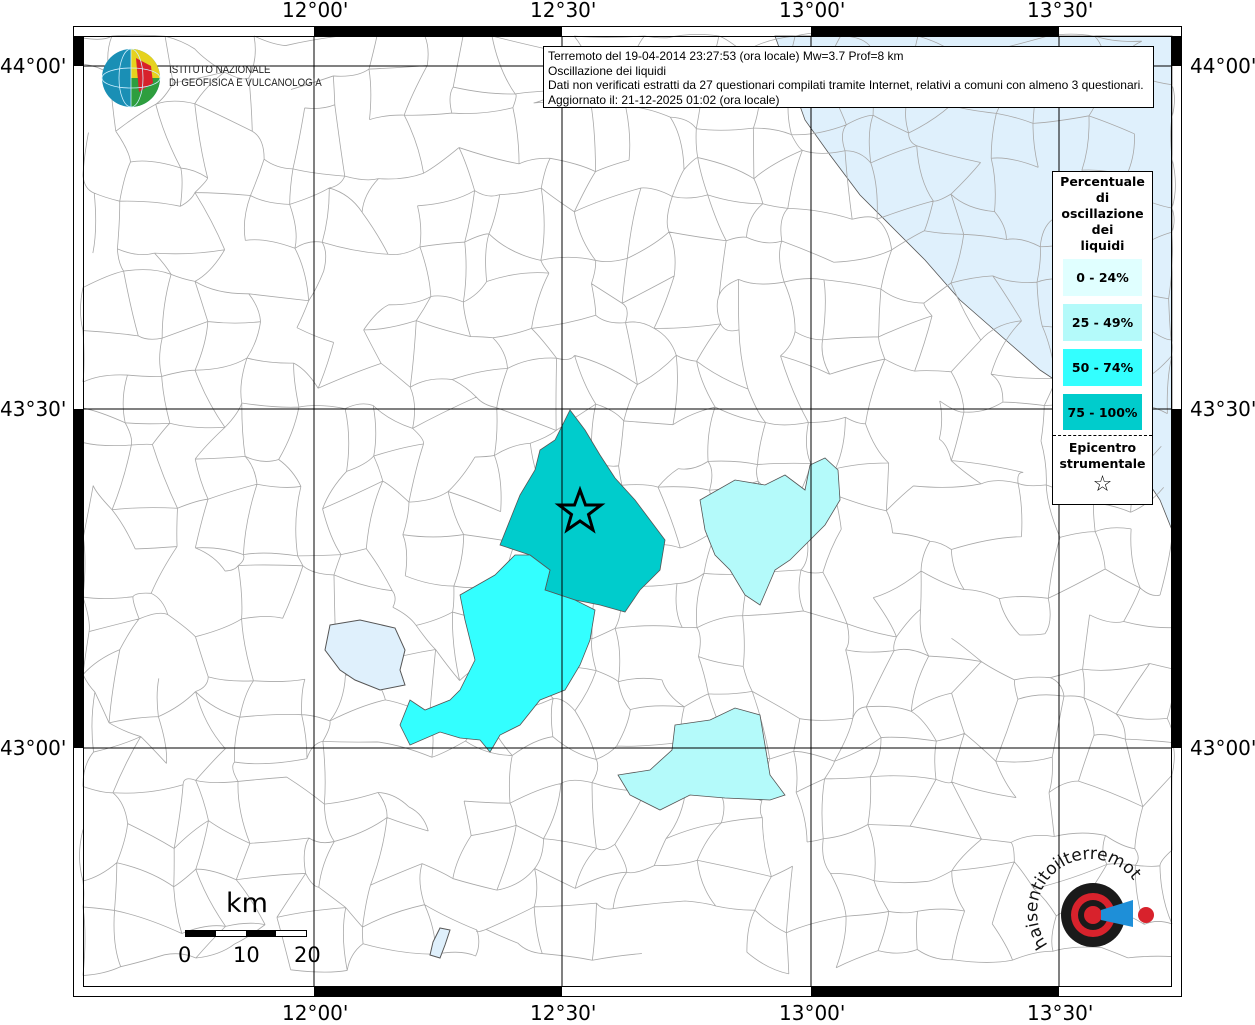 The image size is (1255, 1025). Describe the element at coordinates (1060, 1013) in the screenshot. I see `lon-tick-bottom-1330: 13°30'` at that location.